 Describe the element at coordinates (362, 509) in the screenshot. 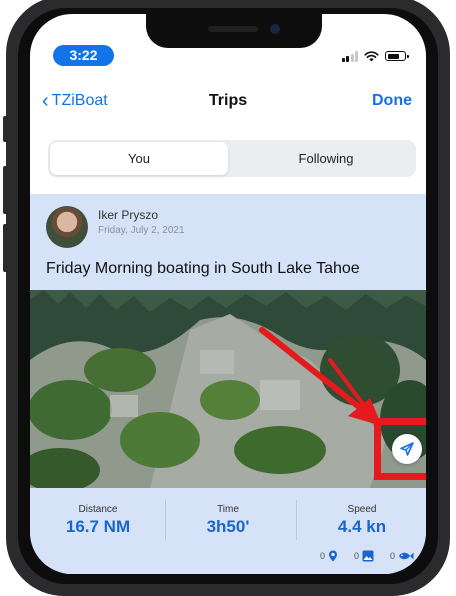

I see `stat-speed-label: Speed` at that location.